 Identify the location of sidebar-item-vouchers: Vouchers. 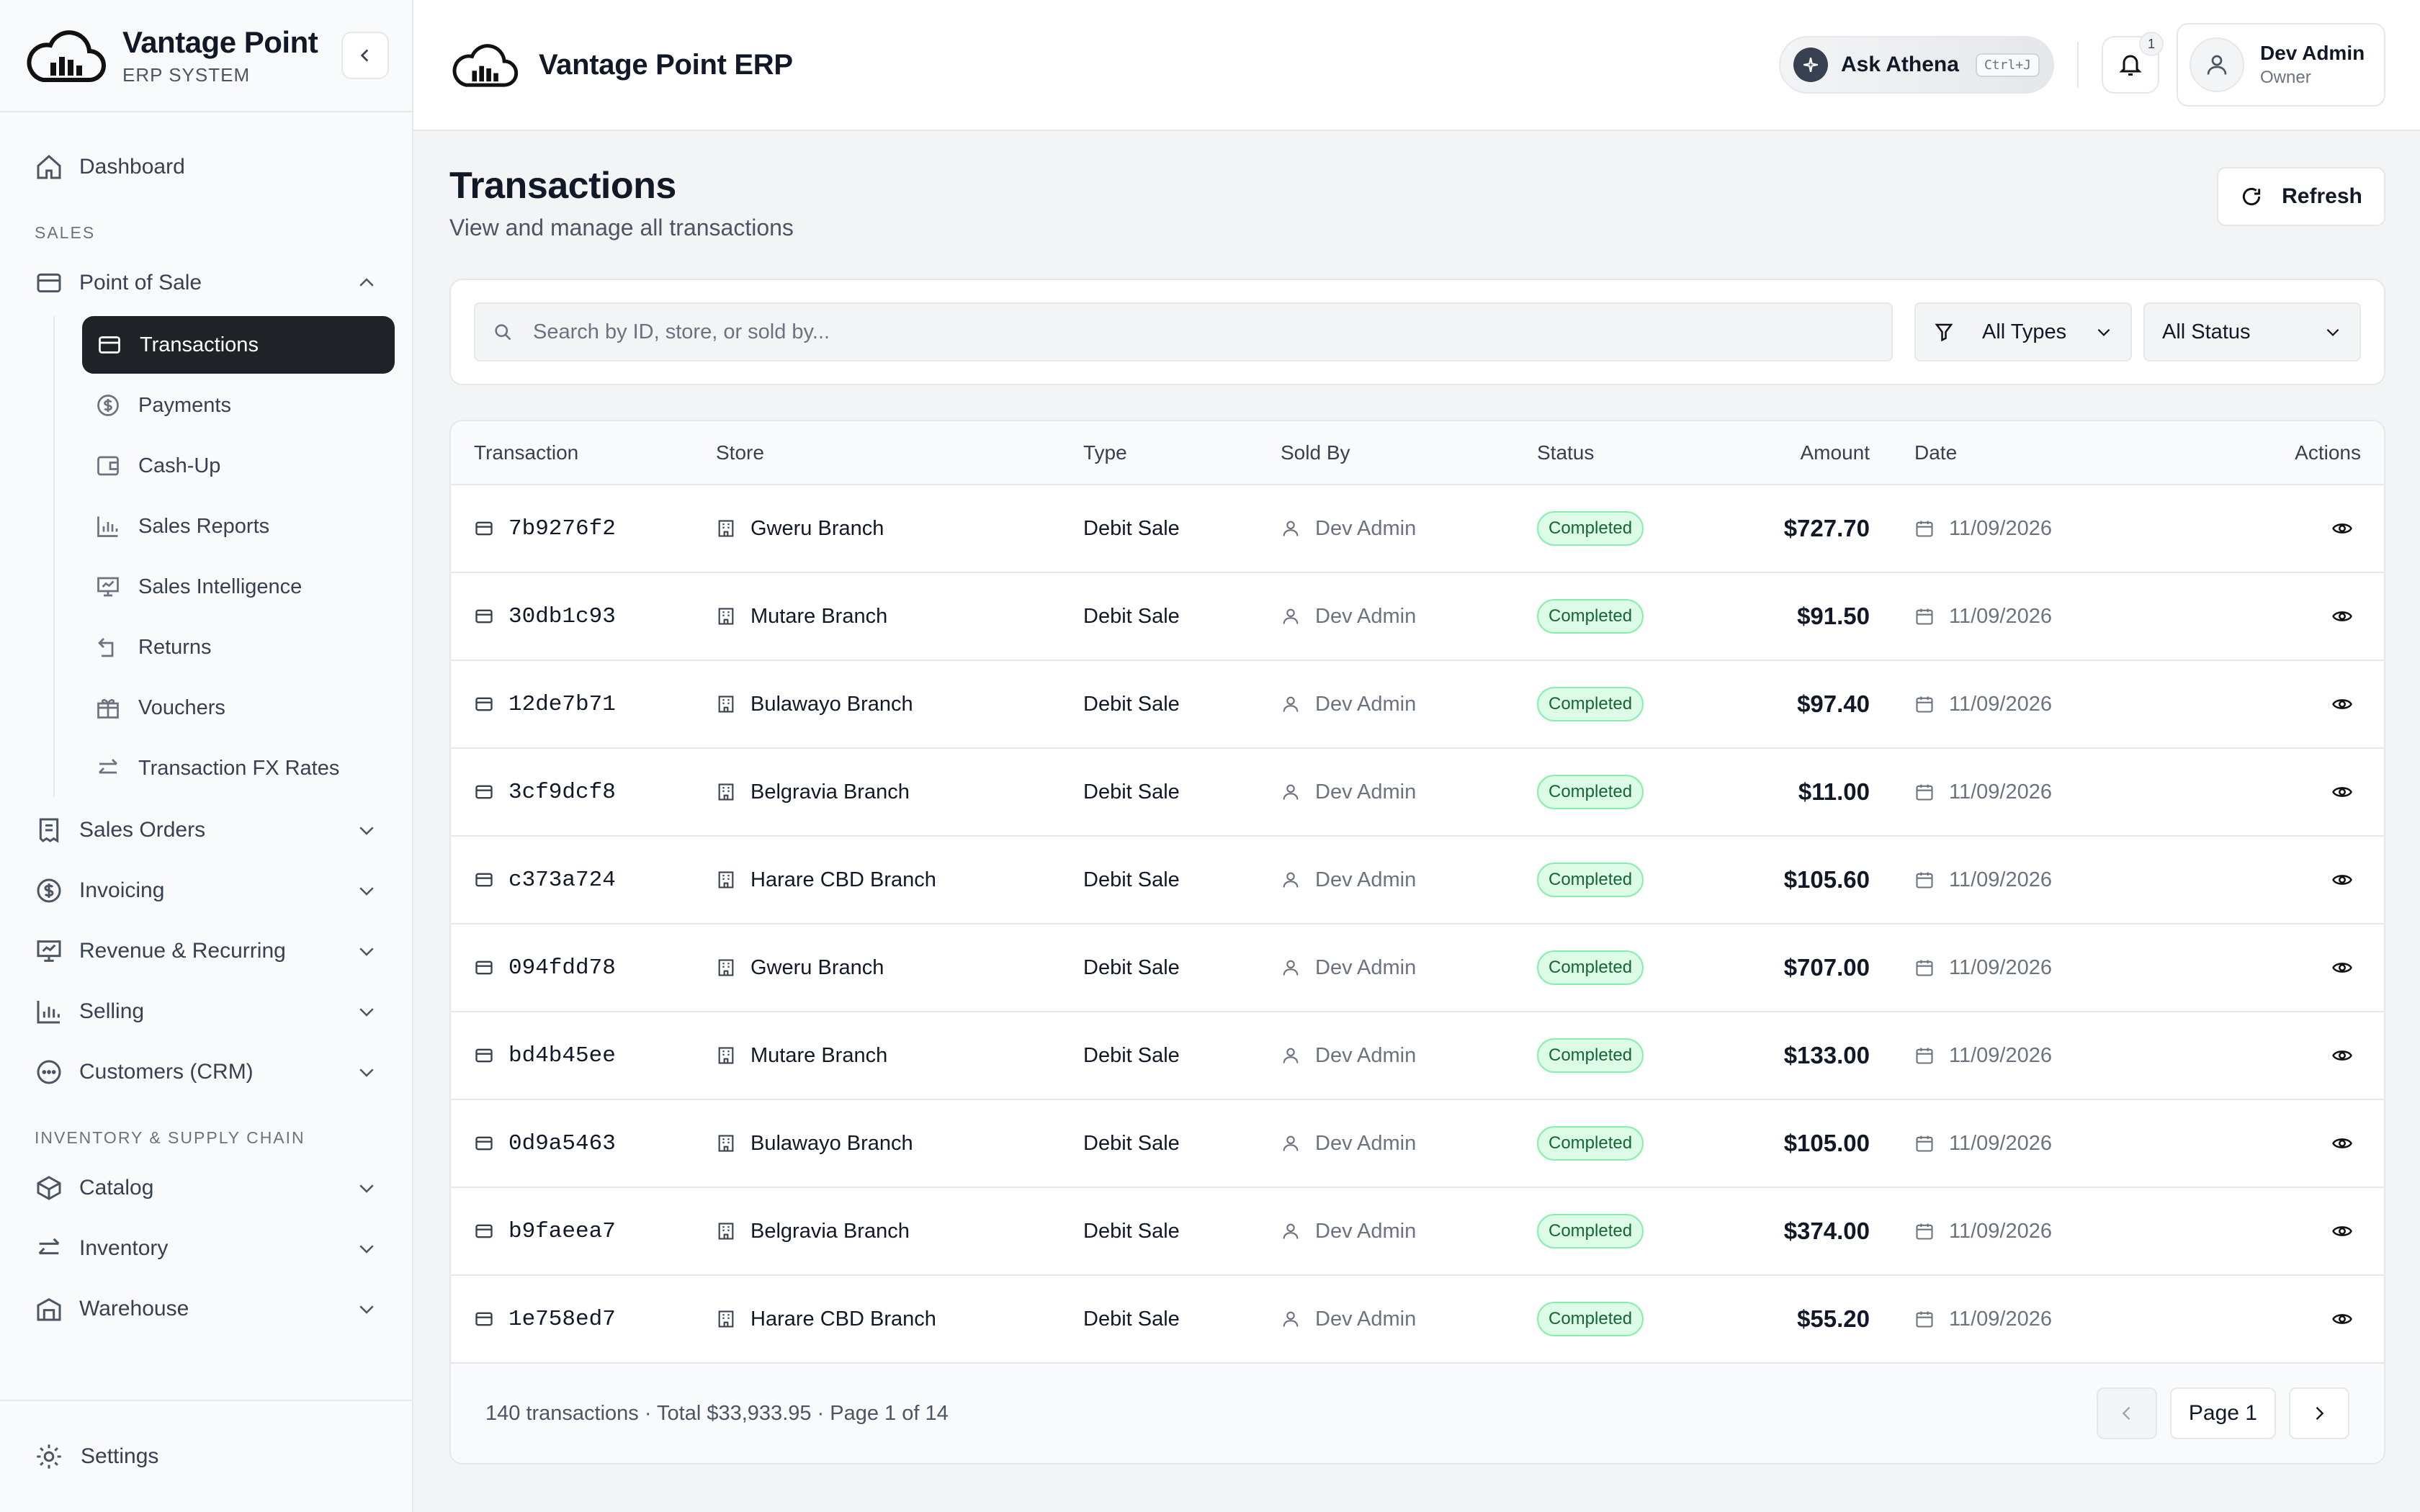
(225, 708).